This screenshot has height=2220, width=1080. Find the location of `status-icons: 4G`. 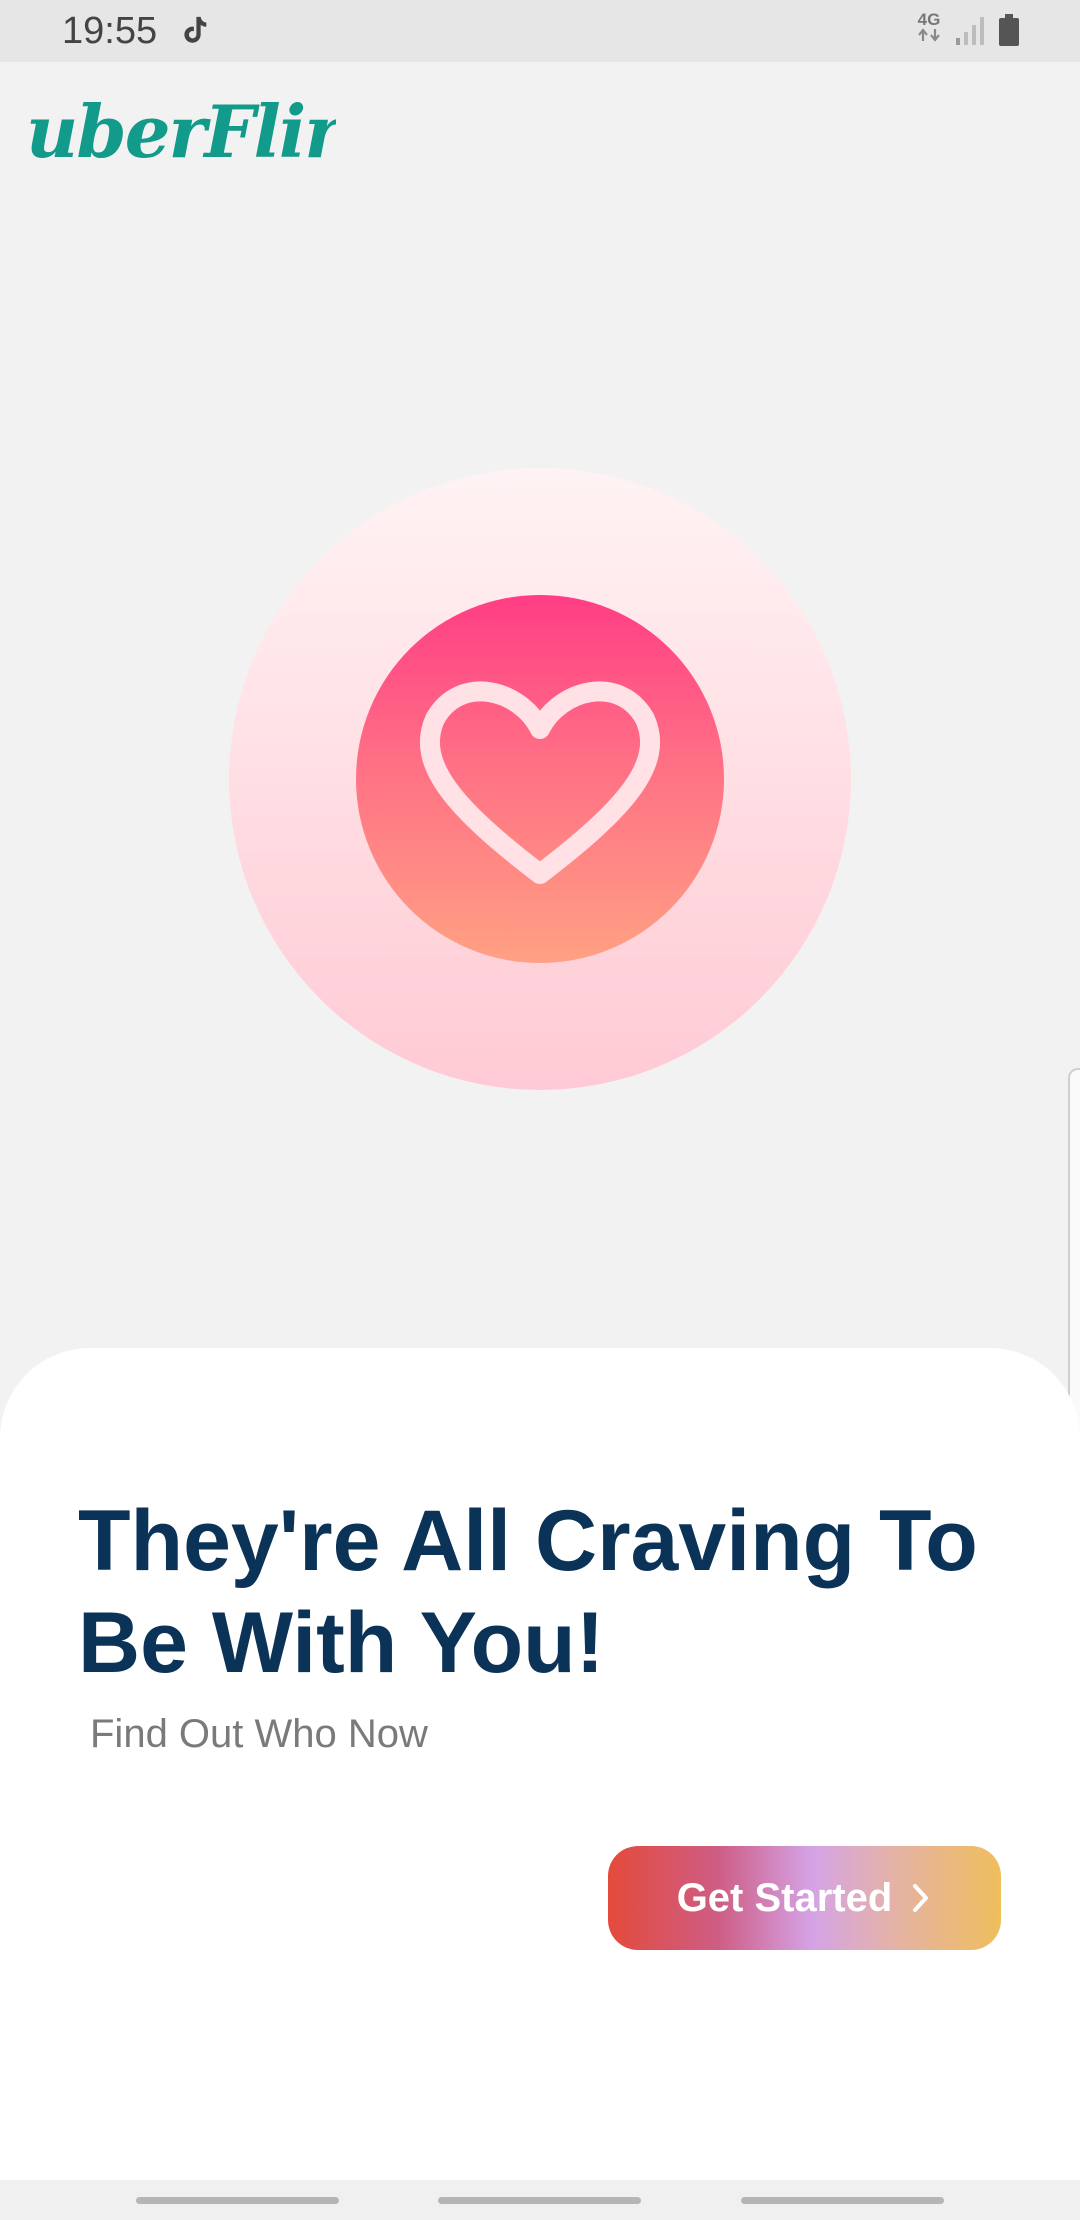

status-icons: 4G is located at coordinates (968, 28).